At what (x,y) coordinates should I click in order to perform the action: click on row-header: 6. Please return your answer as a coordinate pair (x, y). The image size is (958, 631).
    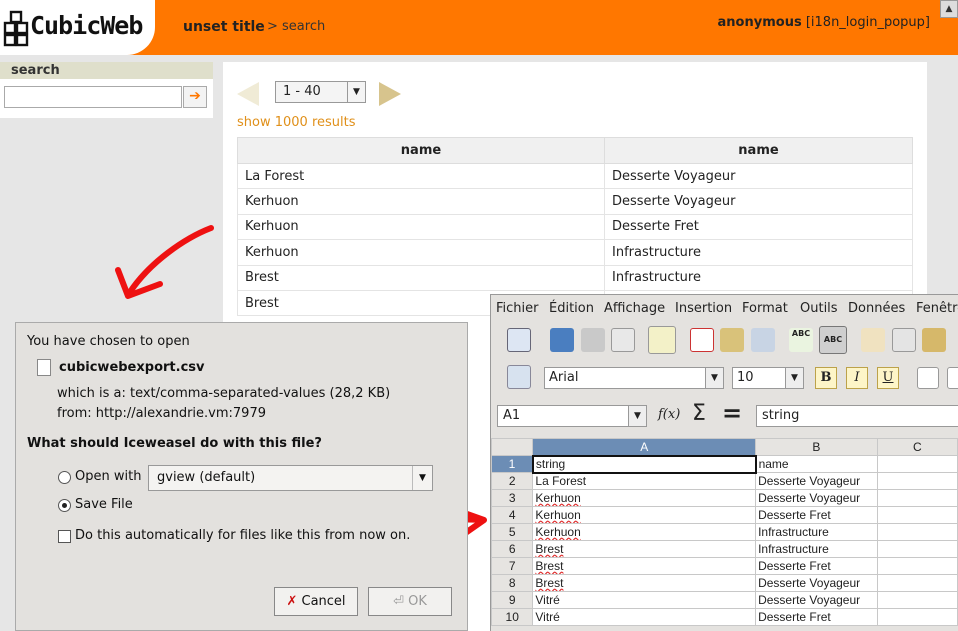
    Looking at the image, I should click on (512, 549).